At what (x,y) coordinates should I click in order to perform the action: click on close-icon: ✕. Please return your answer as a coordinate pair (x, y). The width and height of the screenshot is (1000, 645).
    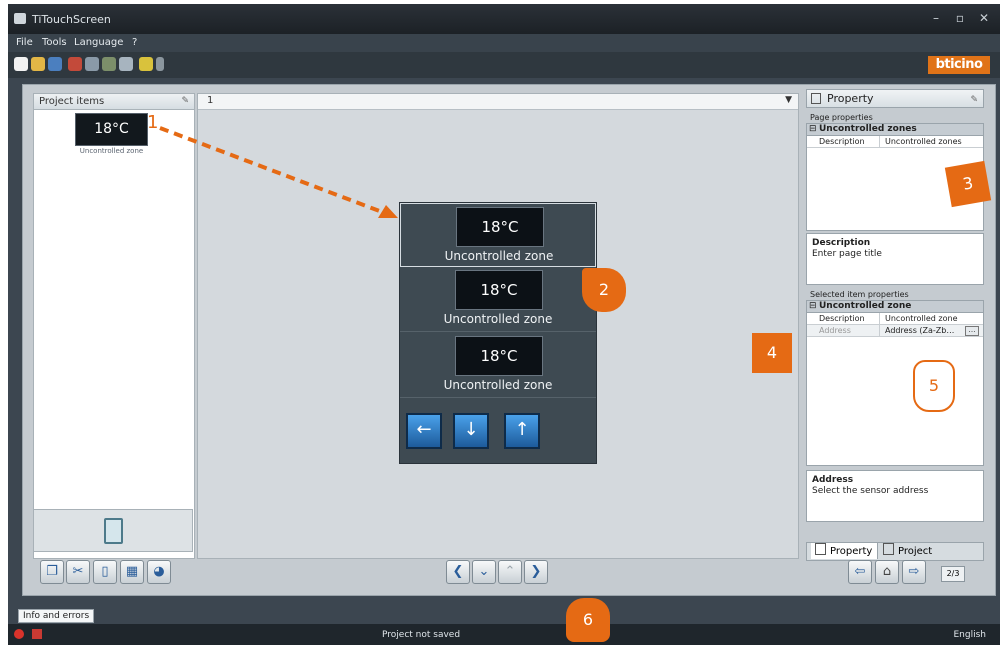
    Looking at the image, I should click on (984, 18).